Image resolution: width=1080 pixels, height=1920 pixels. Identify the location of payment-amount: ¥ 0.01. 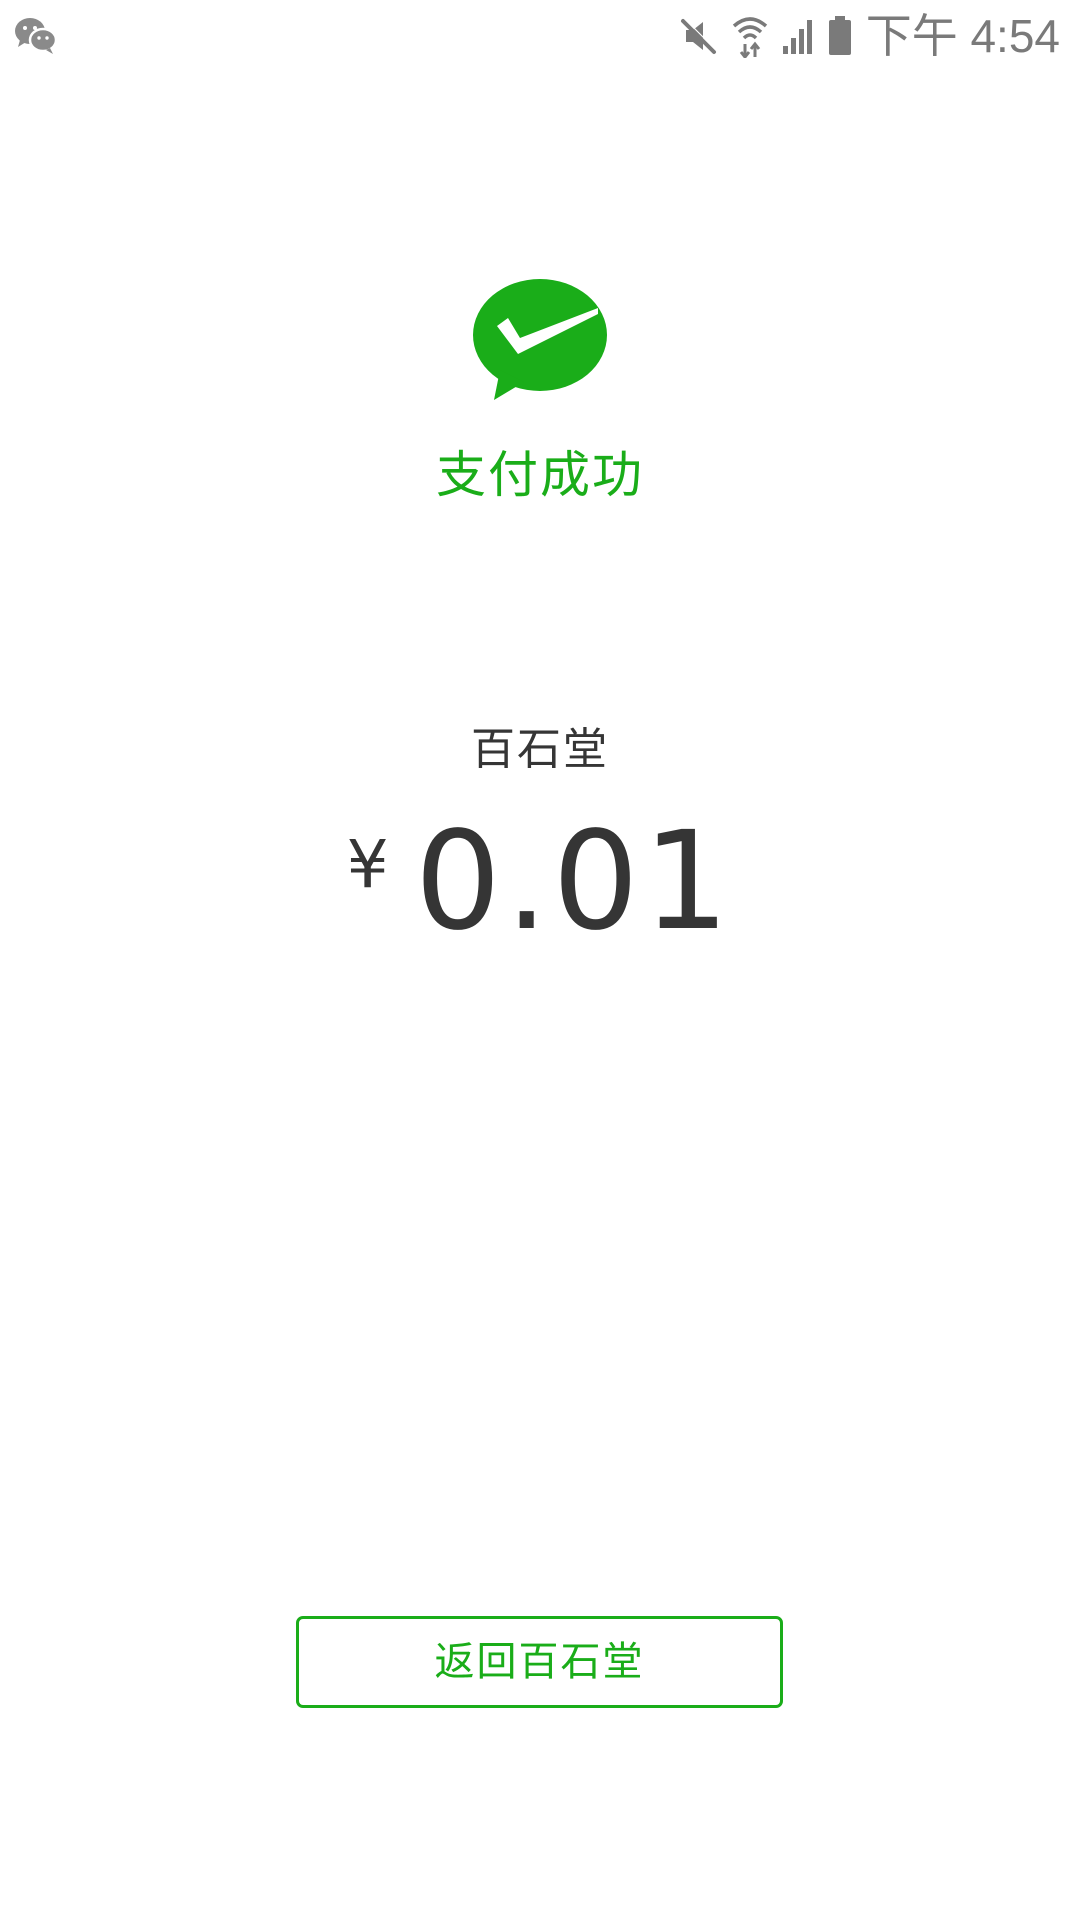
(540, 882).